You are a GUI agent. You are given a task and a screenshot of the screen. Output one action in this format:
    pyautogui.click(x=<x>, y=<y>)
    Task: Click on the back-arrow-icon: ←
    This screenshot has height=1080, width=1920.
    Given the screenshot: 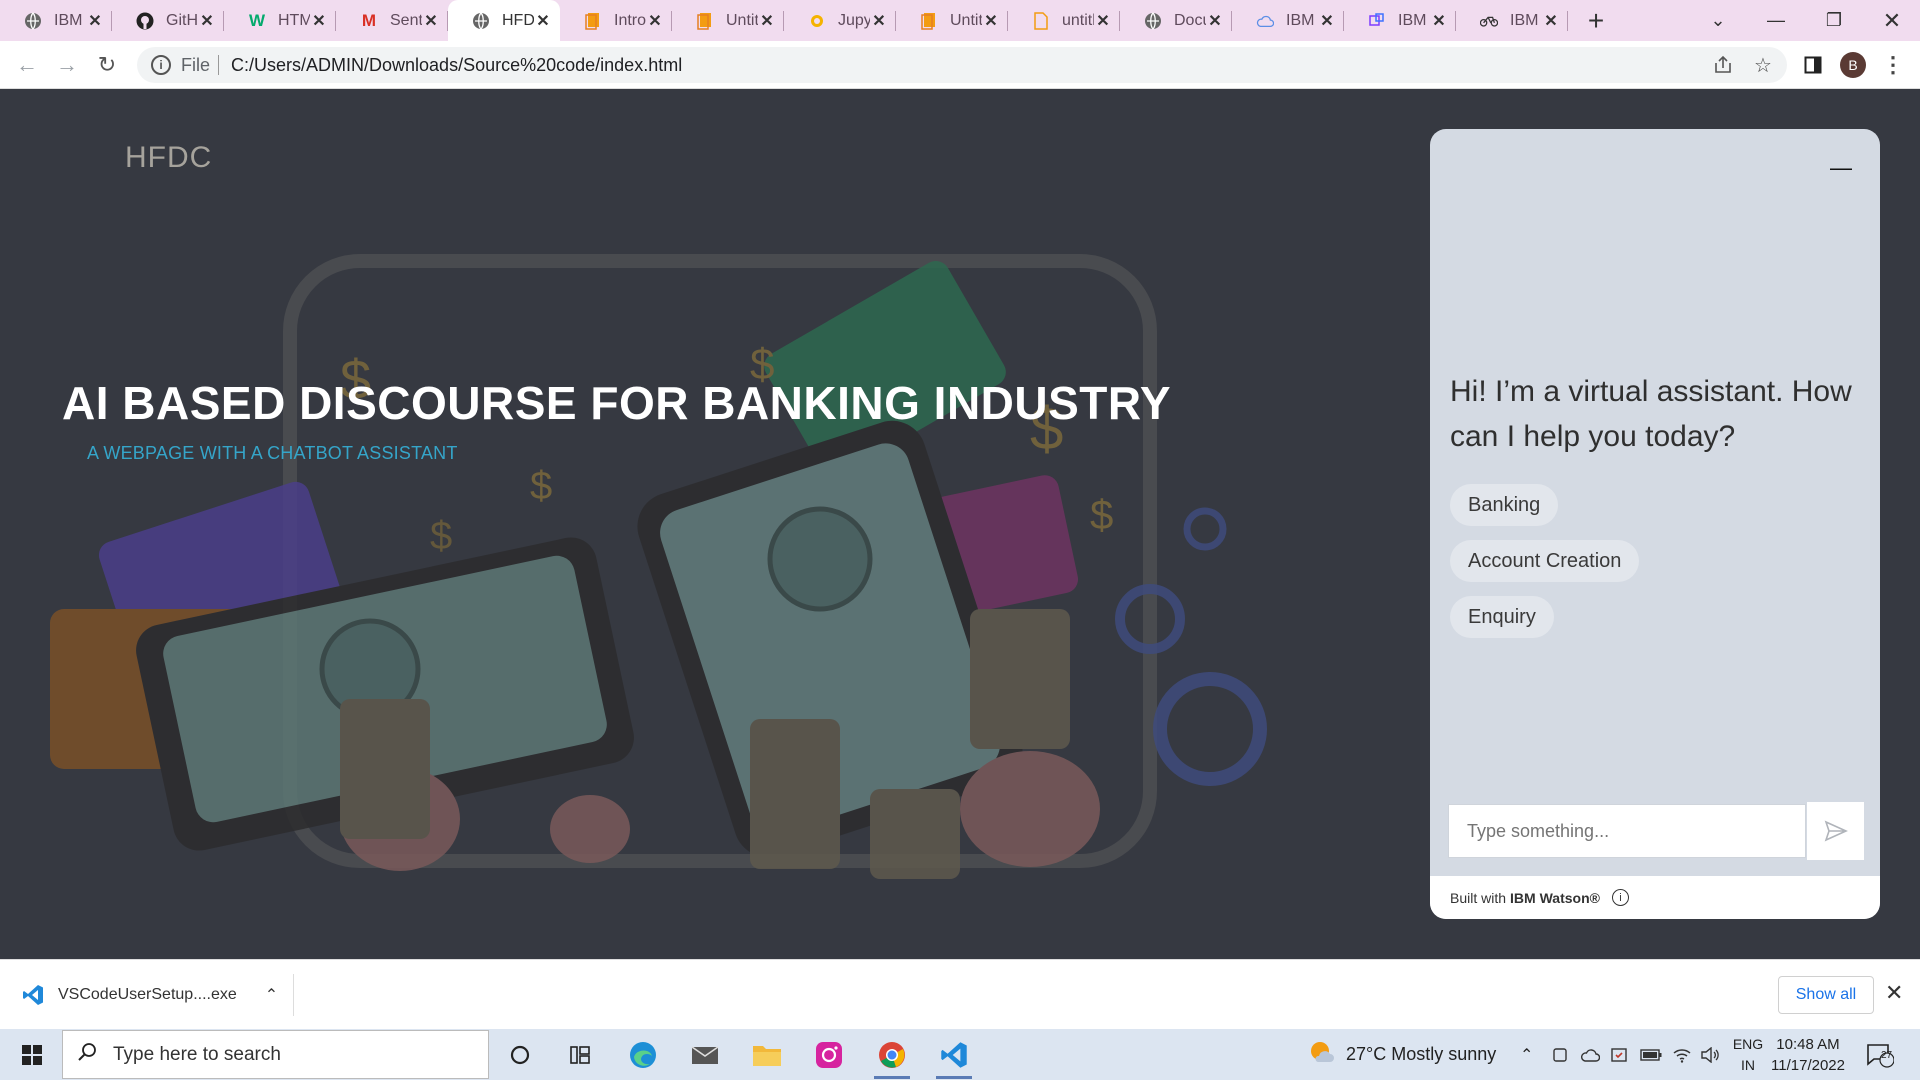 What is the action you would take?
    pyautogui.click(x=27, y=65)
    